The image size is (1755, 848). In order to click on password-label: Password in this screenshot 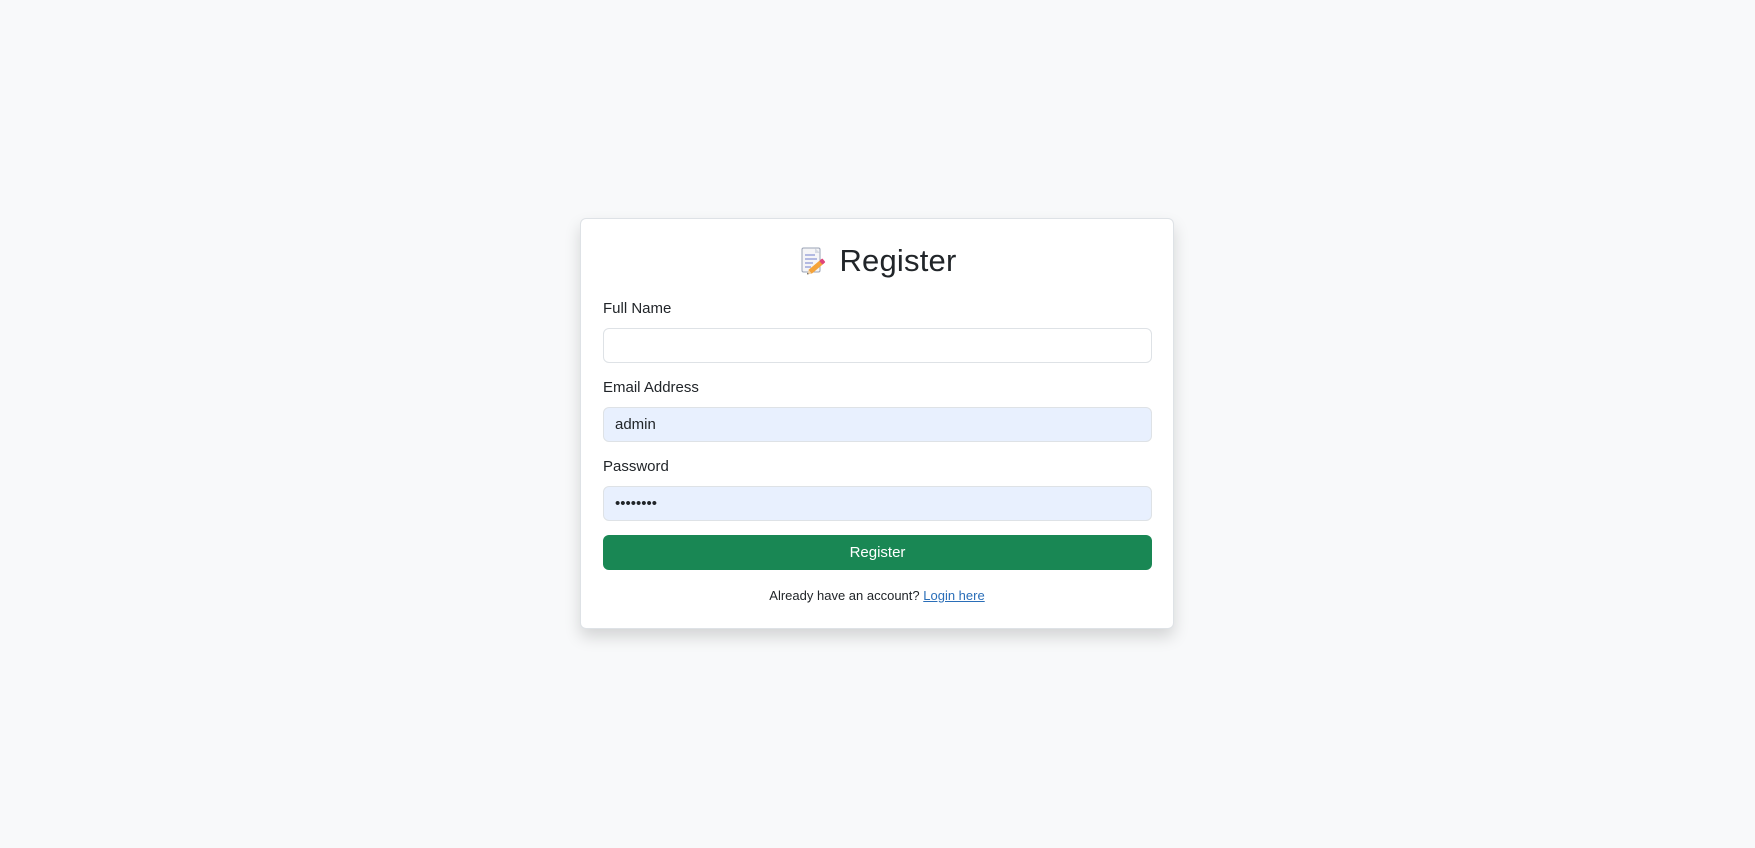, I will do `click(636, 466)`.